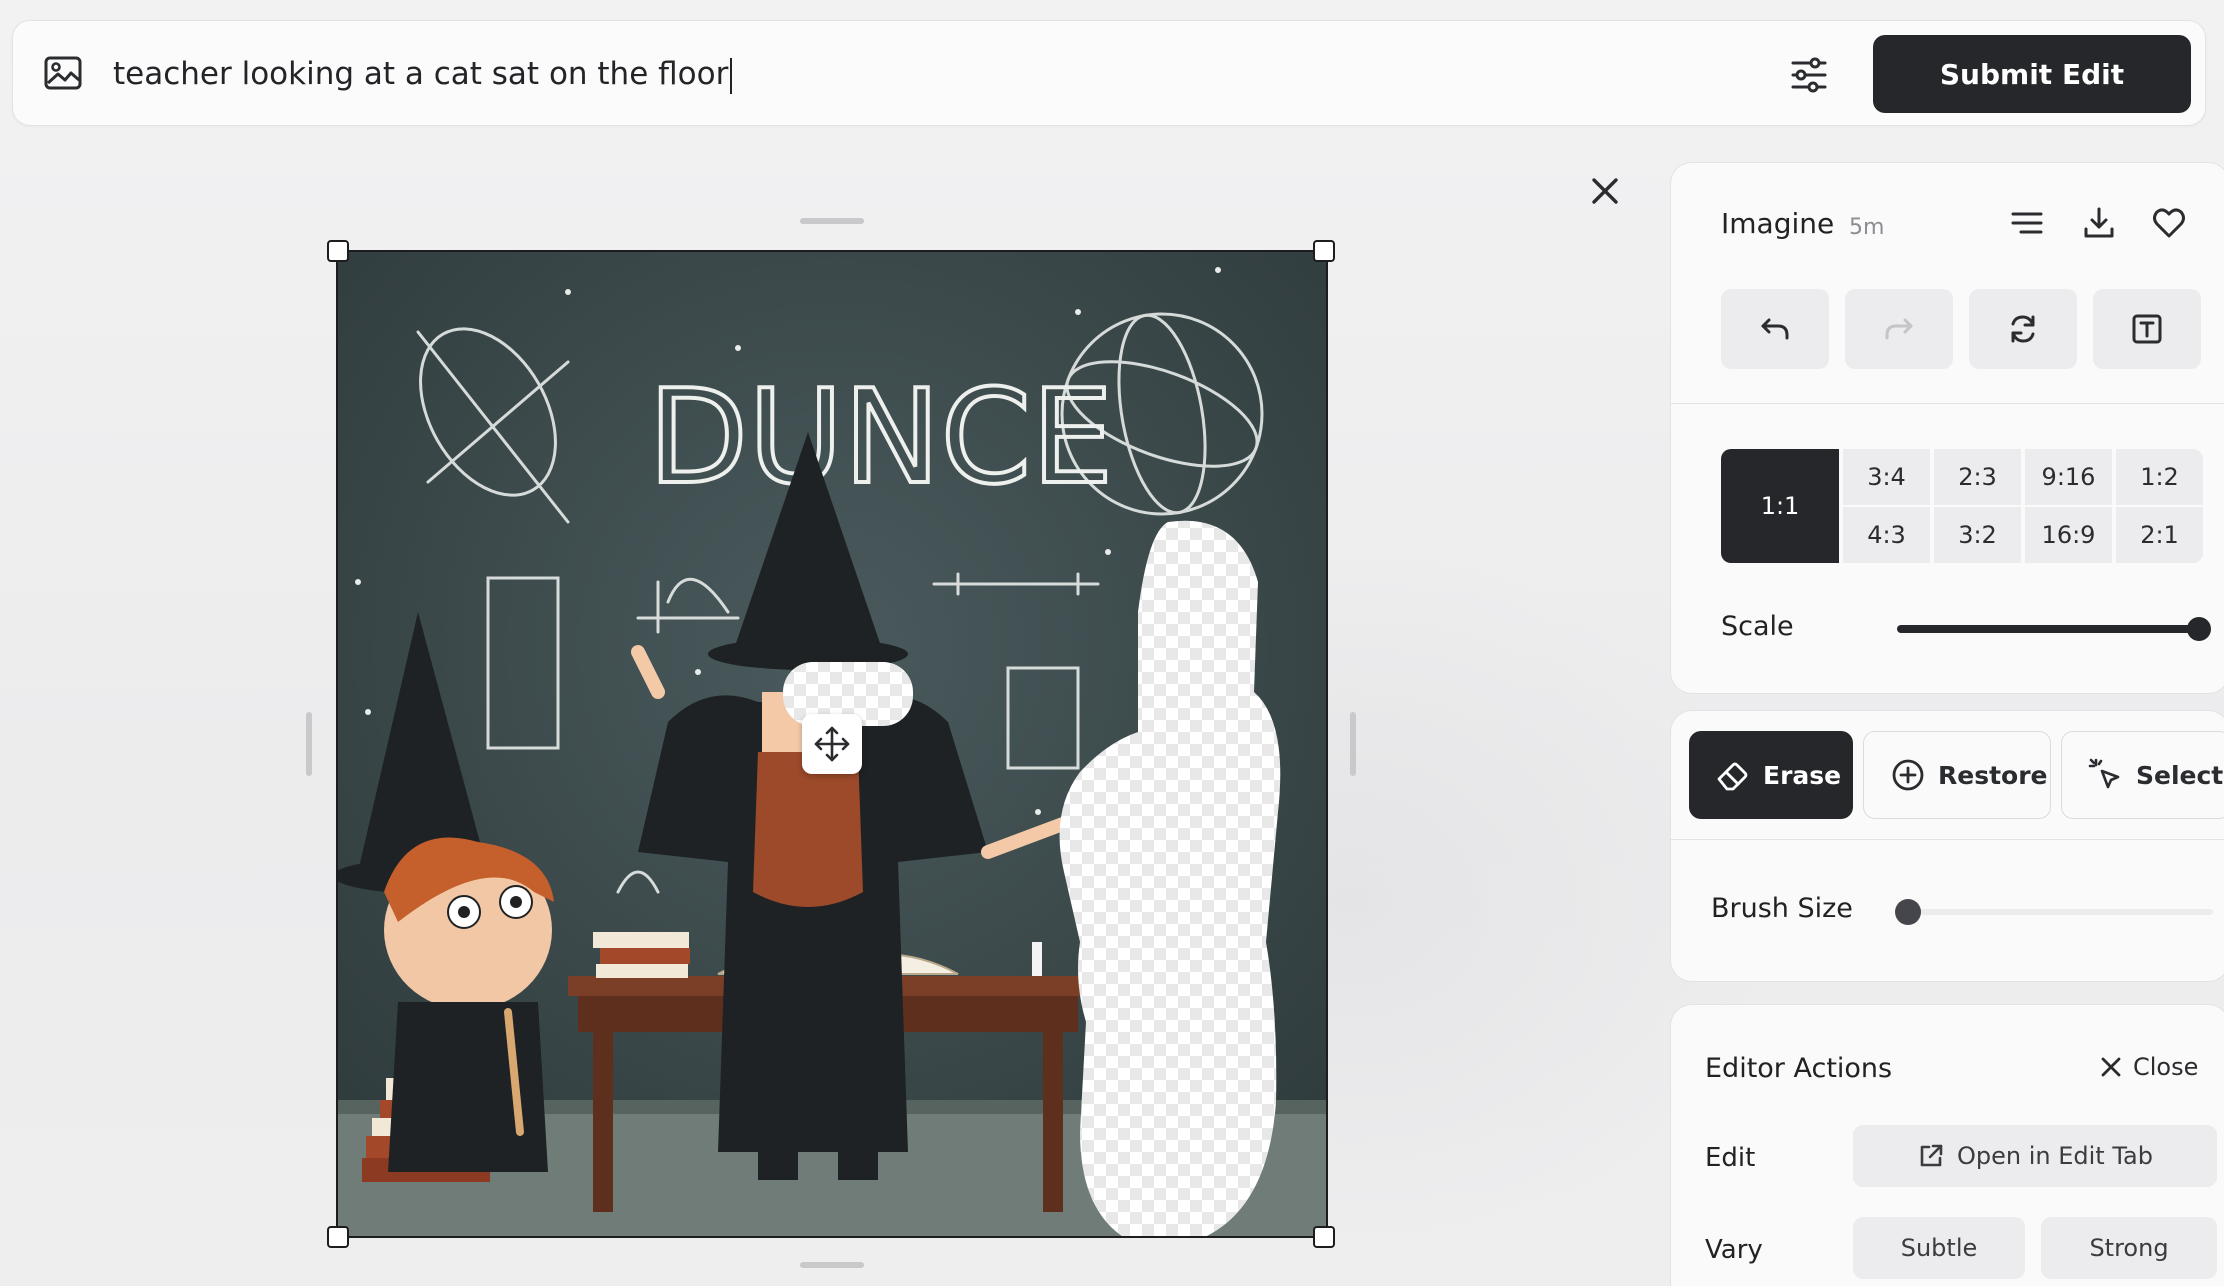  I want to click on crop-handle-bottom-right, so click(1324, 1237).